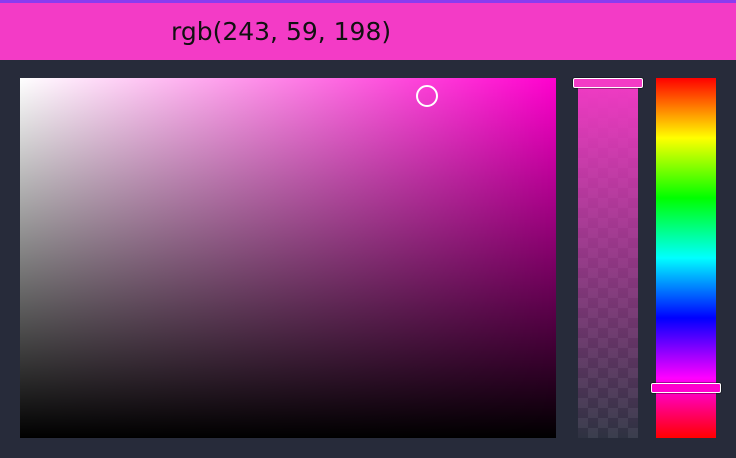 The image size is (736, 458). Describe the element at coordinates (281, 31) in the screenshot. I see `color-value-label: rgb(243, 59, 198)` at that location.